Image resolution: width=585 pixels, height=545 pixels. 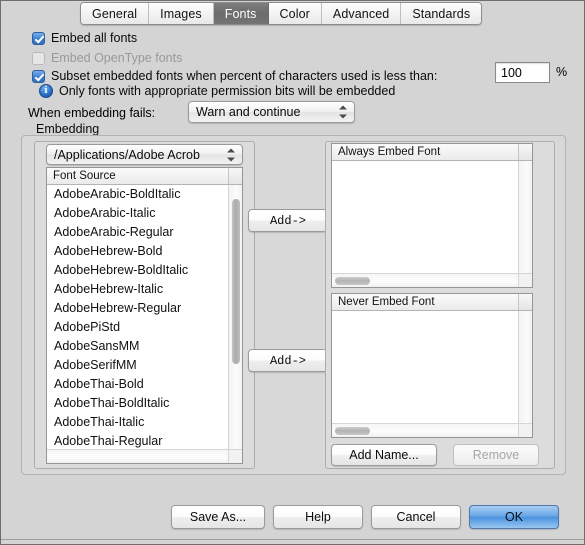 I want to click on embedding-fails-value: Warn and continue, so click(x=248, y=112).